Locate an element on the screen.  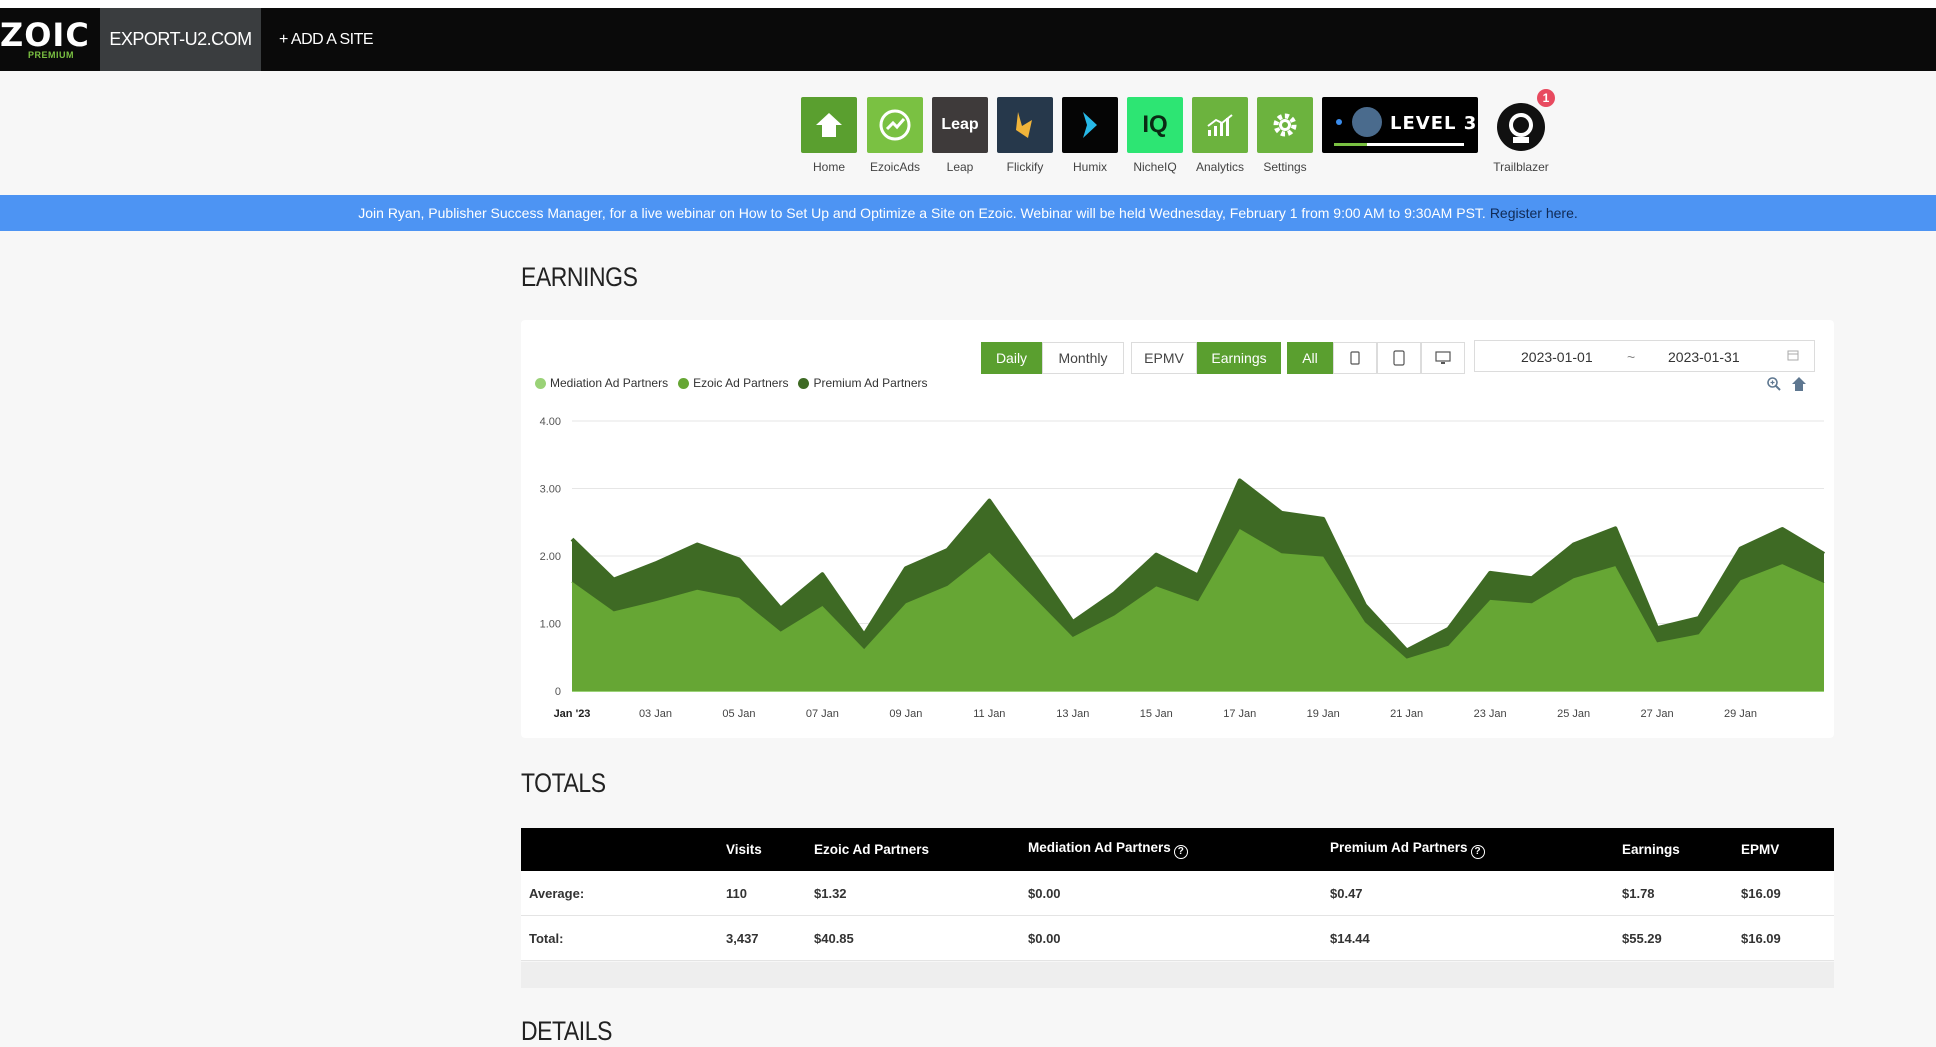
level-dot is located at coordinates (1339, 122).